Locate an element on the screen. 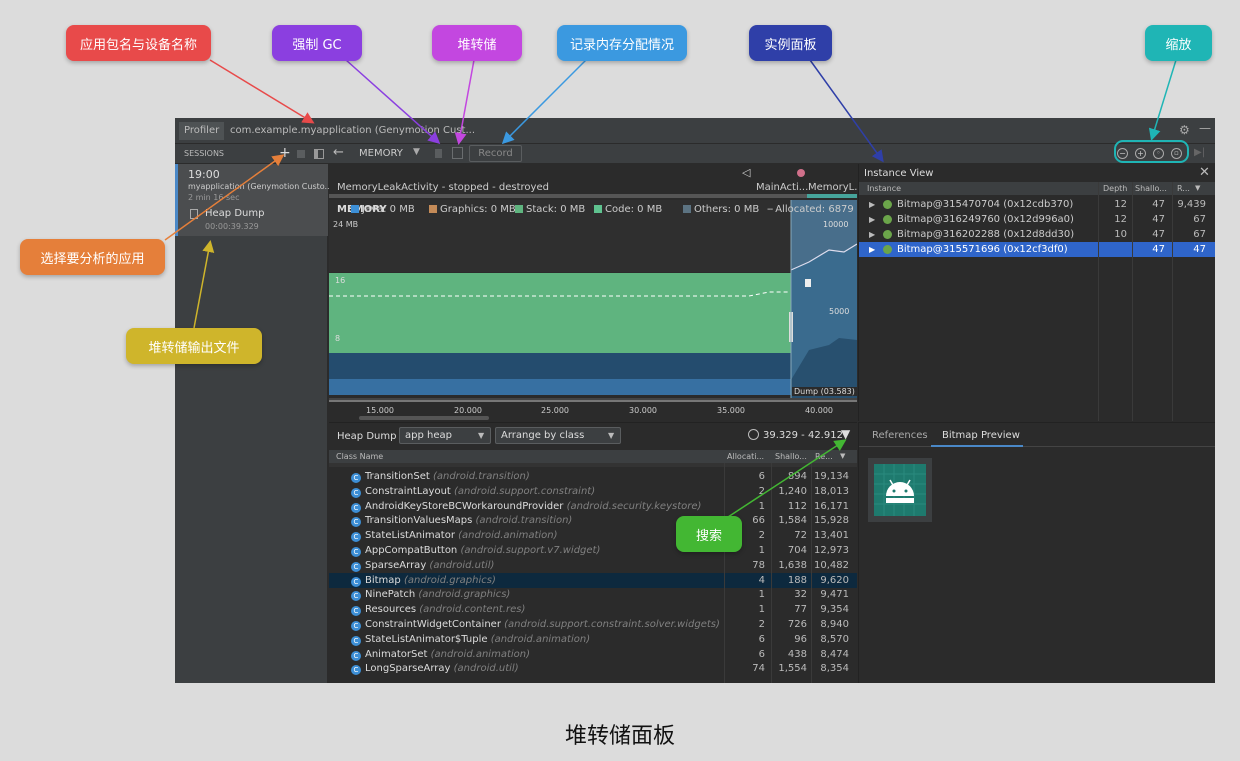 The height and width of the screenshot is (761, 1240). java-area-dark is located at coordinates (560, 366).